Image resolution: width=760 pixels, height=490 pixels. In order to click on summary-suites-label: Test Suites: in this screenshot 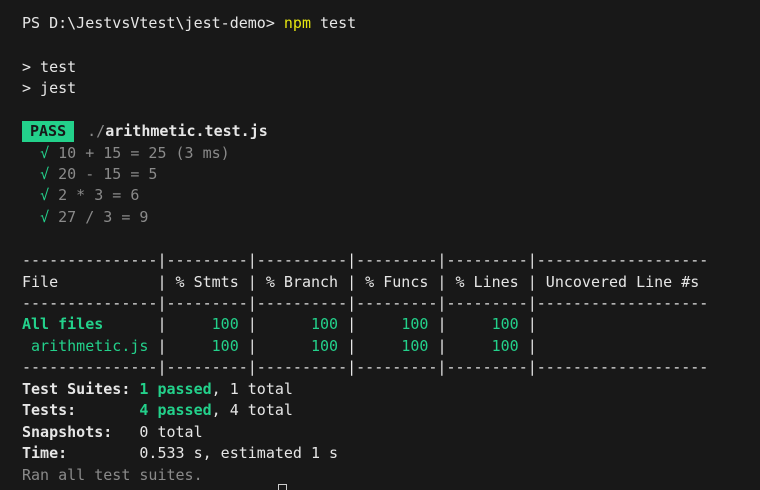, I will do `click(76, 389)`.